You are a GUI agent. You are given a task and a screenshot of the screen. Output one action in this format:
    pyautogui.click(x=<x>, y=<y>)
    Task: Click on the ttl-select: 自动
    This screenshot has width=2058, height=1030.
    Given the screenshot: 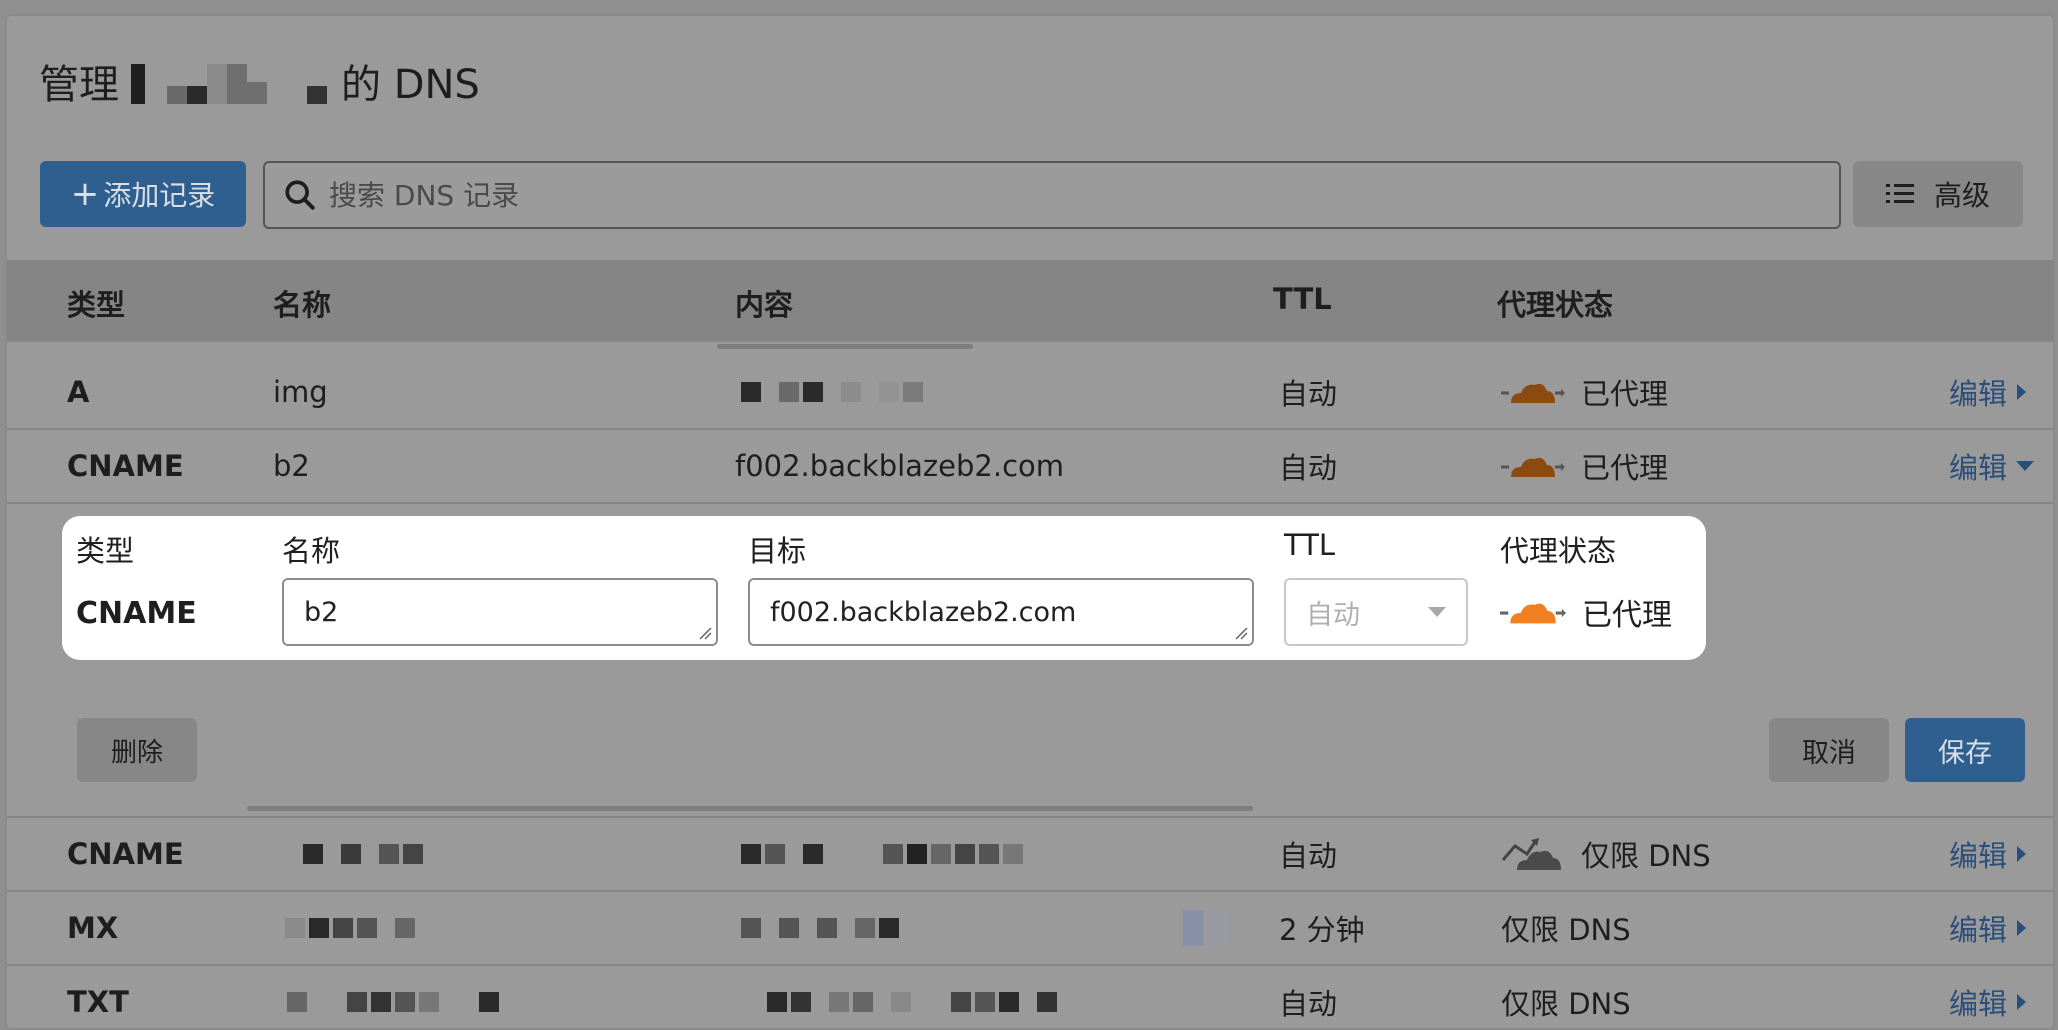 What is the action you would take?
    pyautogui.click(x=1376, y=612)
    